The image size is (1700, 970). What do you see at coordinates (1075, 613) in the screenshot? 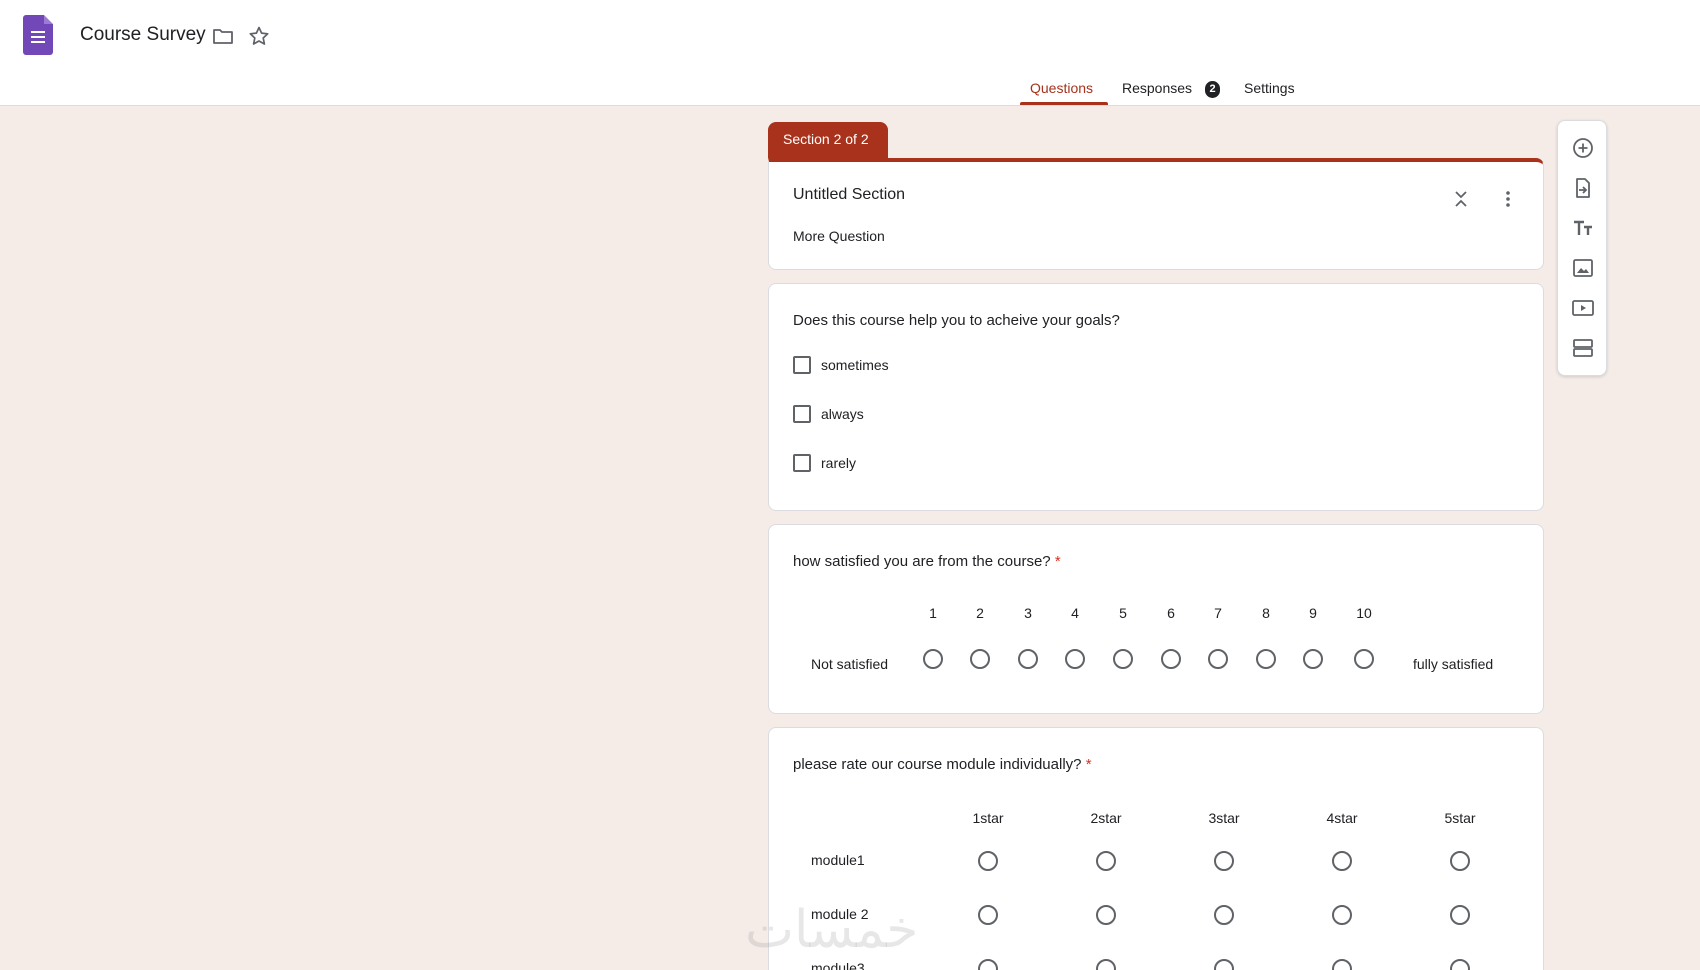
I see `scale-number-label: 4` at bounding box center [1075, 613].